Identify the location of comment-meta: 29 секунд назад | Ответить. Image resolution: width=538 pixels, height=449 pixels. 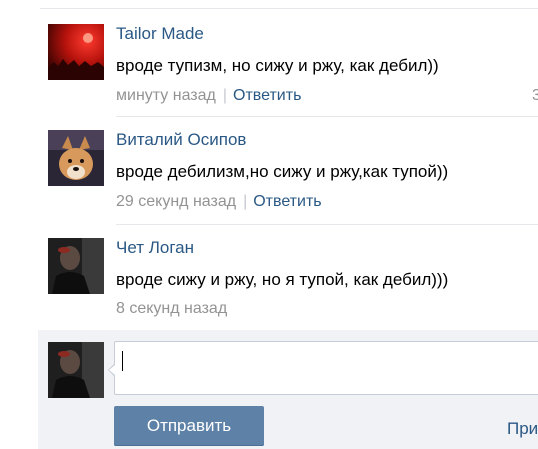
(219, 202).